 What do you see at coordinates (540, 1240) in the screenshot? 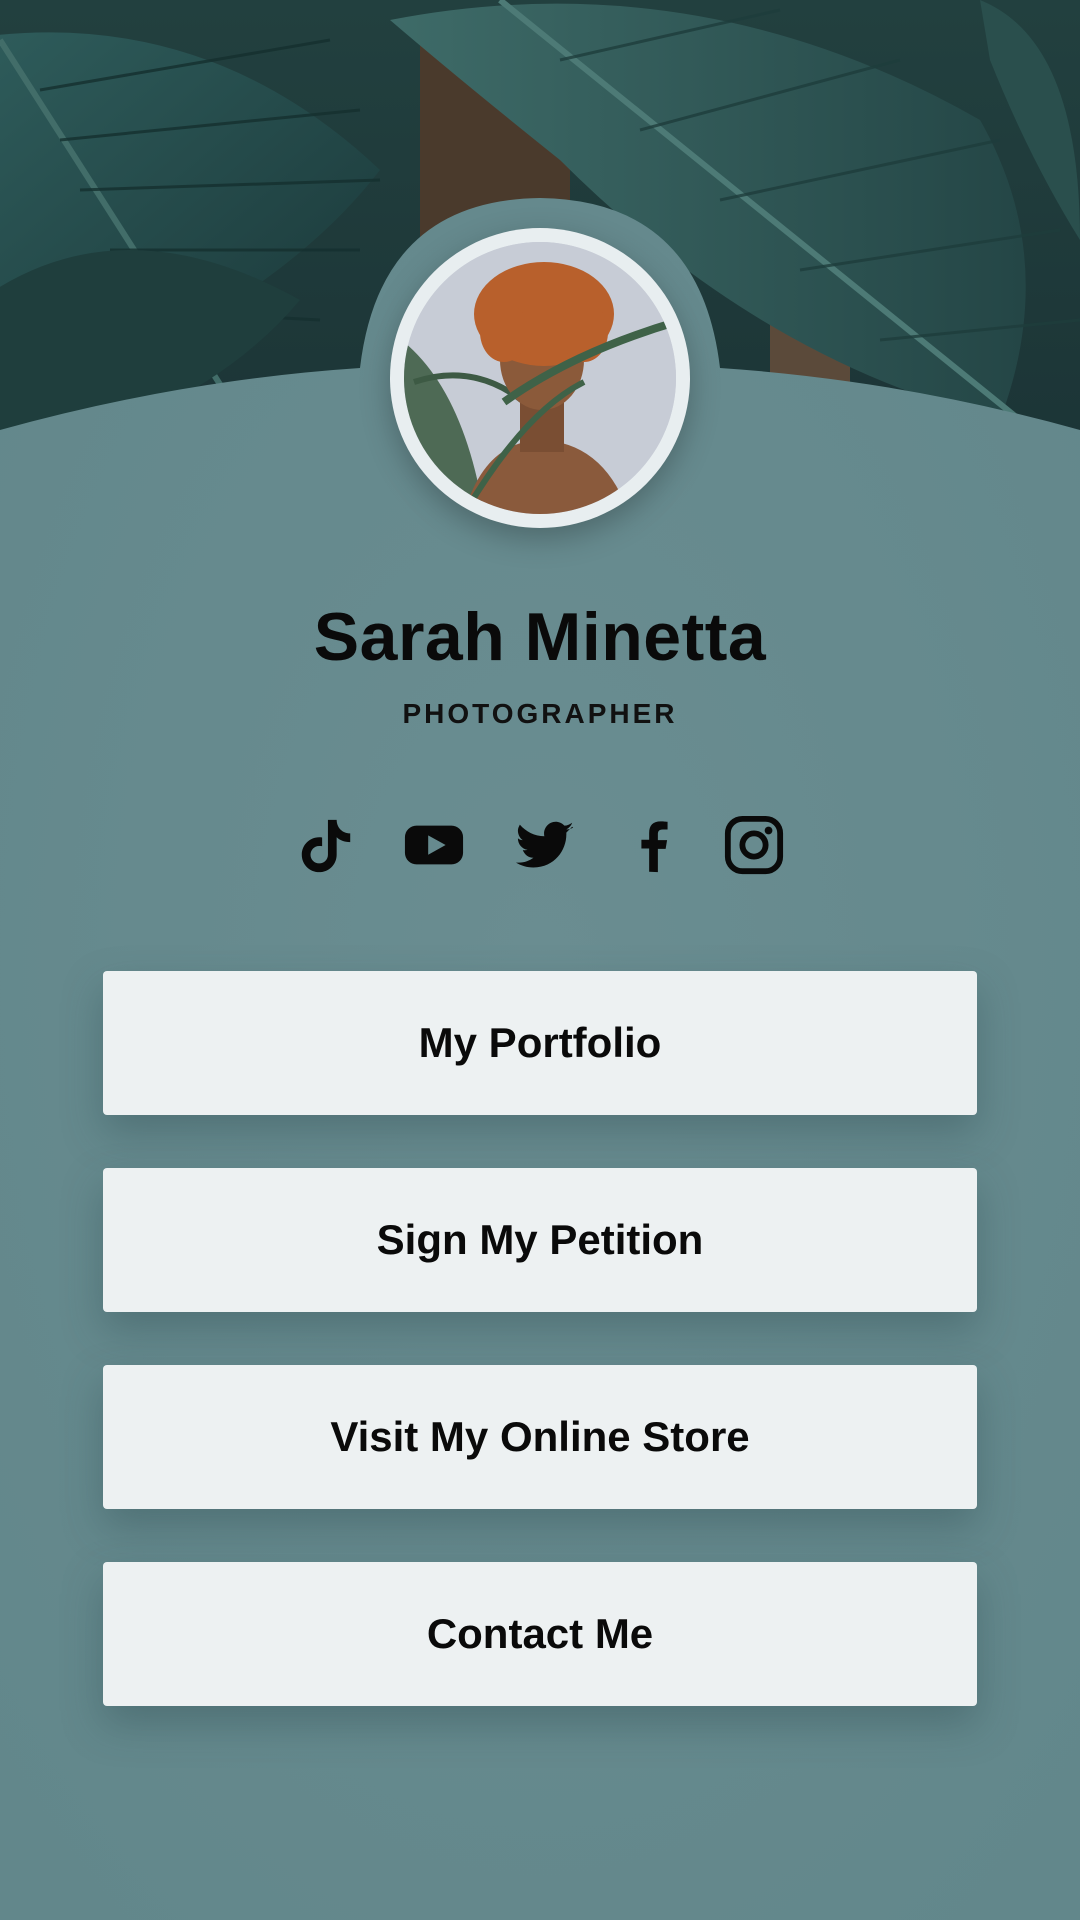
I see `sign-petition-button: Sign My Petition` at bounding box center [540, 1240].